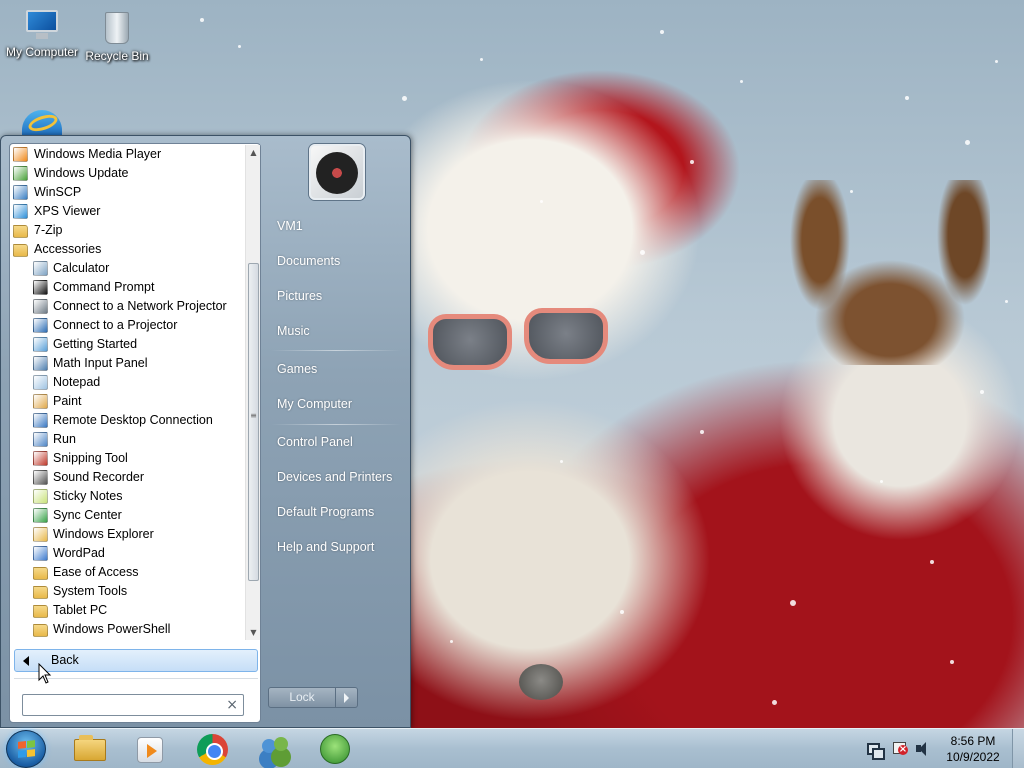 This screenshot has width=1024, height=768. What do you see at coordinates (336, 296) in the screenshot?
I see `right-item-pictures: Pictures` at bounding box center [336, 296].